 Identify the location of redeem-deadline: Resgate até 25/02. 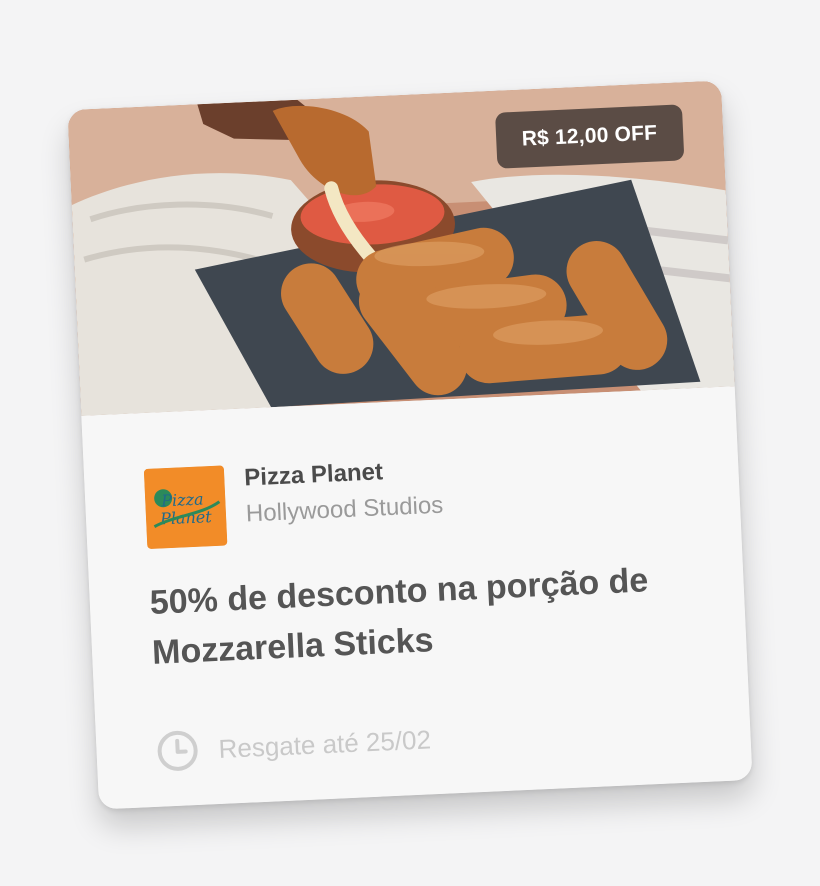
(294, 745).